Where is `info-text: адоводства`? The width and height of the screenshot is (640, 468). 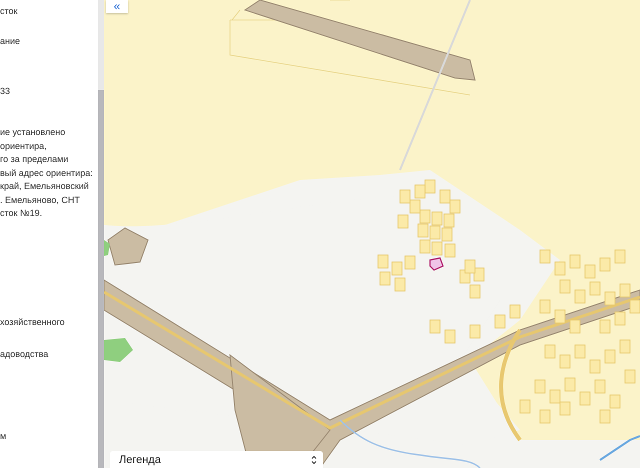 info-text: адоводства is located at coordinates (25, 354).